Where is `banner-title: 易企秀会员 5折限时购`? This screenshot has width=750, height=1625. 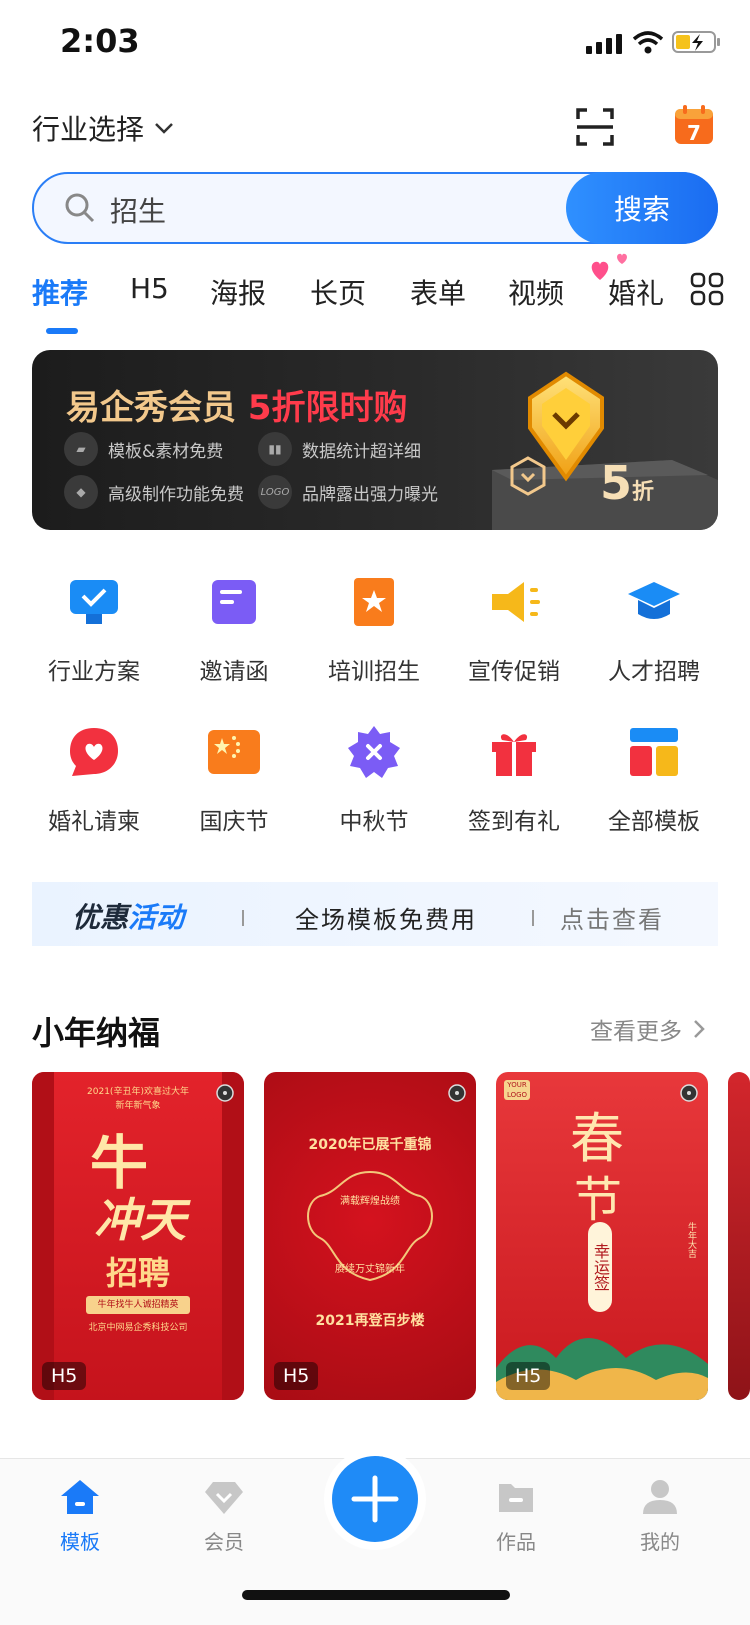 banner-title: 易企秀会员 5折限时购 is located at coordinates (237, 404).